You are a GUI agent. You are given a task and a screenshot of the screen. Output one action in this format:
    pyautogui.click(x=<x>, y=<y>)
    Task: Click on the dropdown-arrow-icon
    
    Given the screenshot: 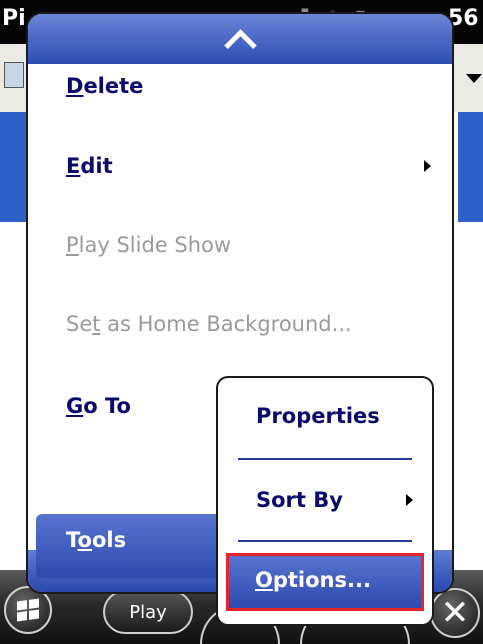 What is the action you would take?
    pyautogui.click(x=474, y=78)
    